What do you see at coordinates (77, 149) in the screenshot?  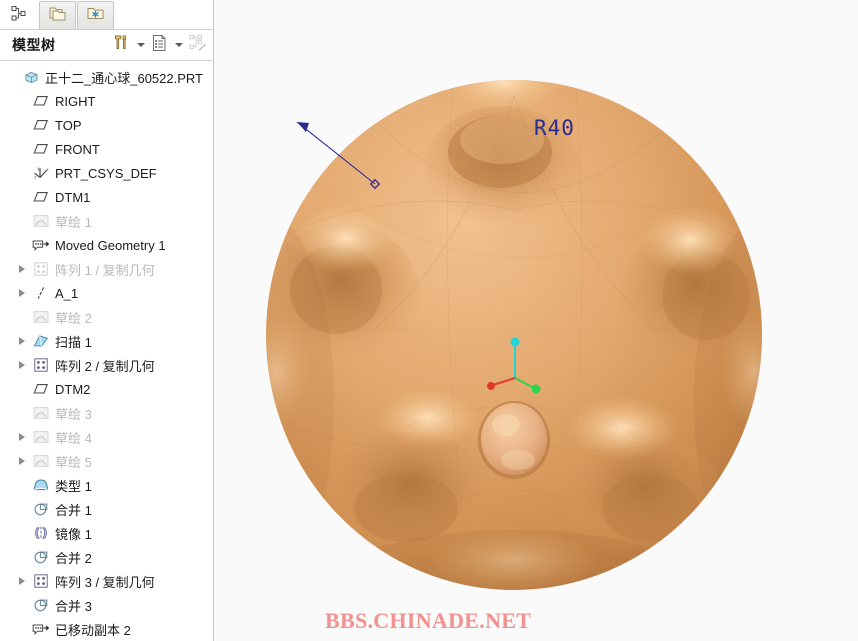 I see `tree-item-label: FRONT` at bounding box center [77, 149].